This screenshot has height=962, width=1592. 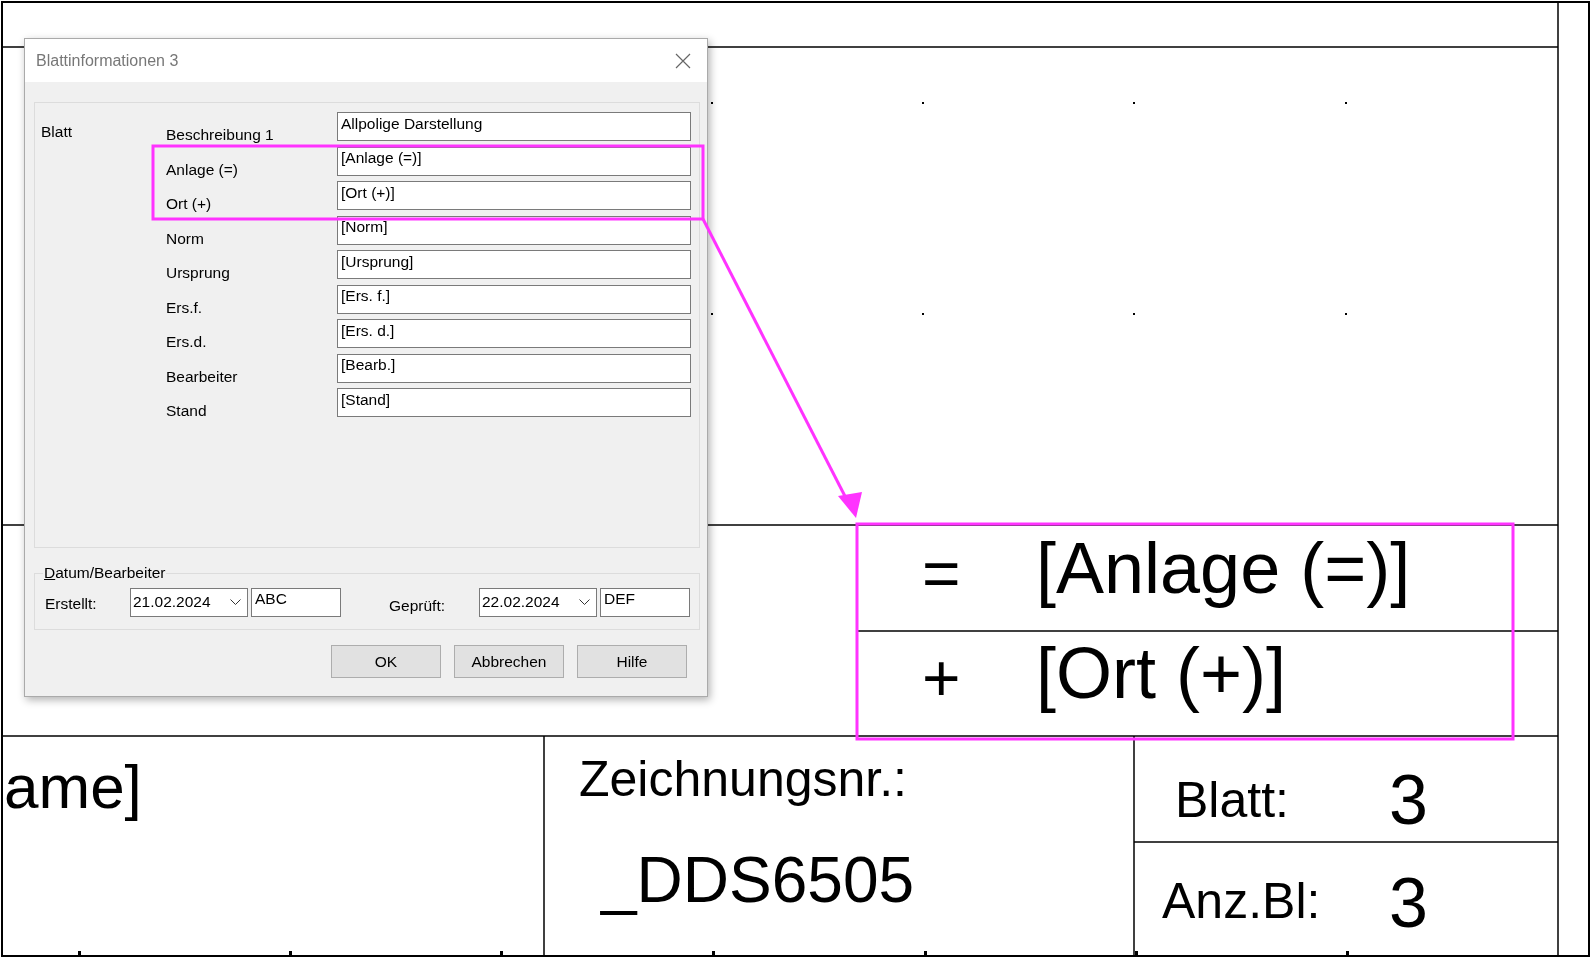 I want to click on window-title: Blattinformationen 3, so click(x=107, y=60).